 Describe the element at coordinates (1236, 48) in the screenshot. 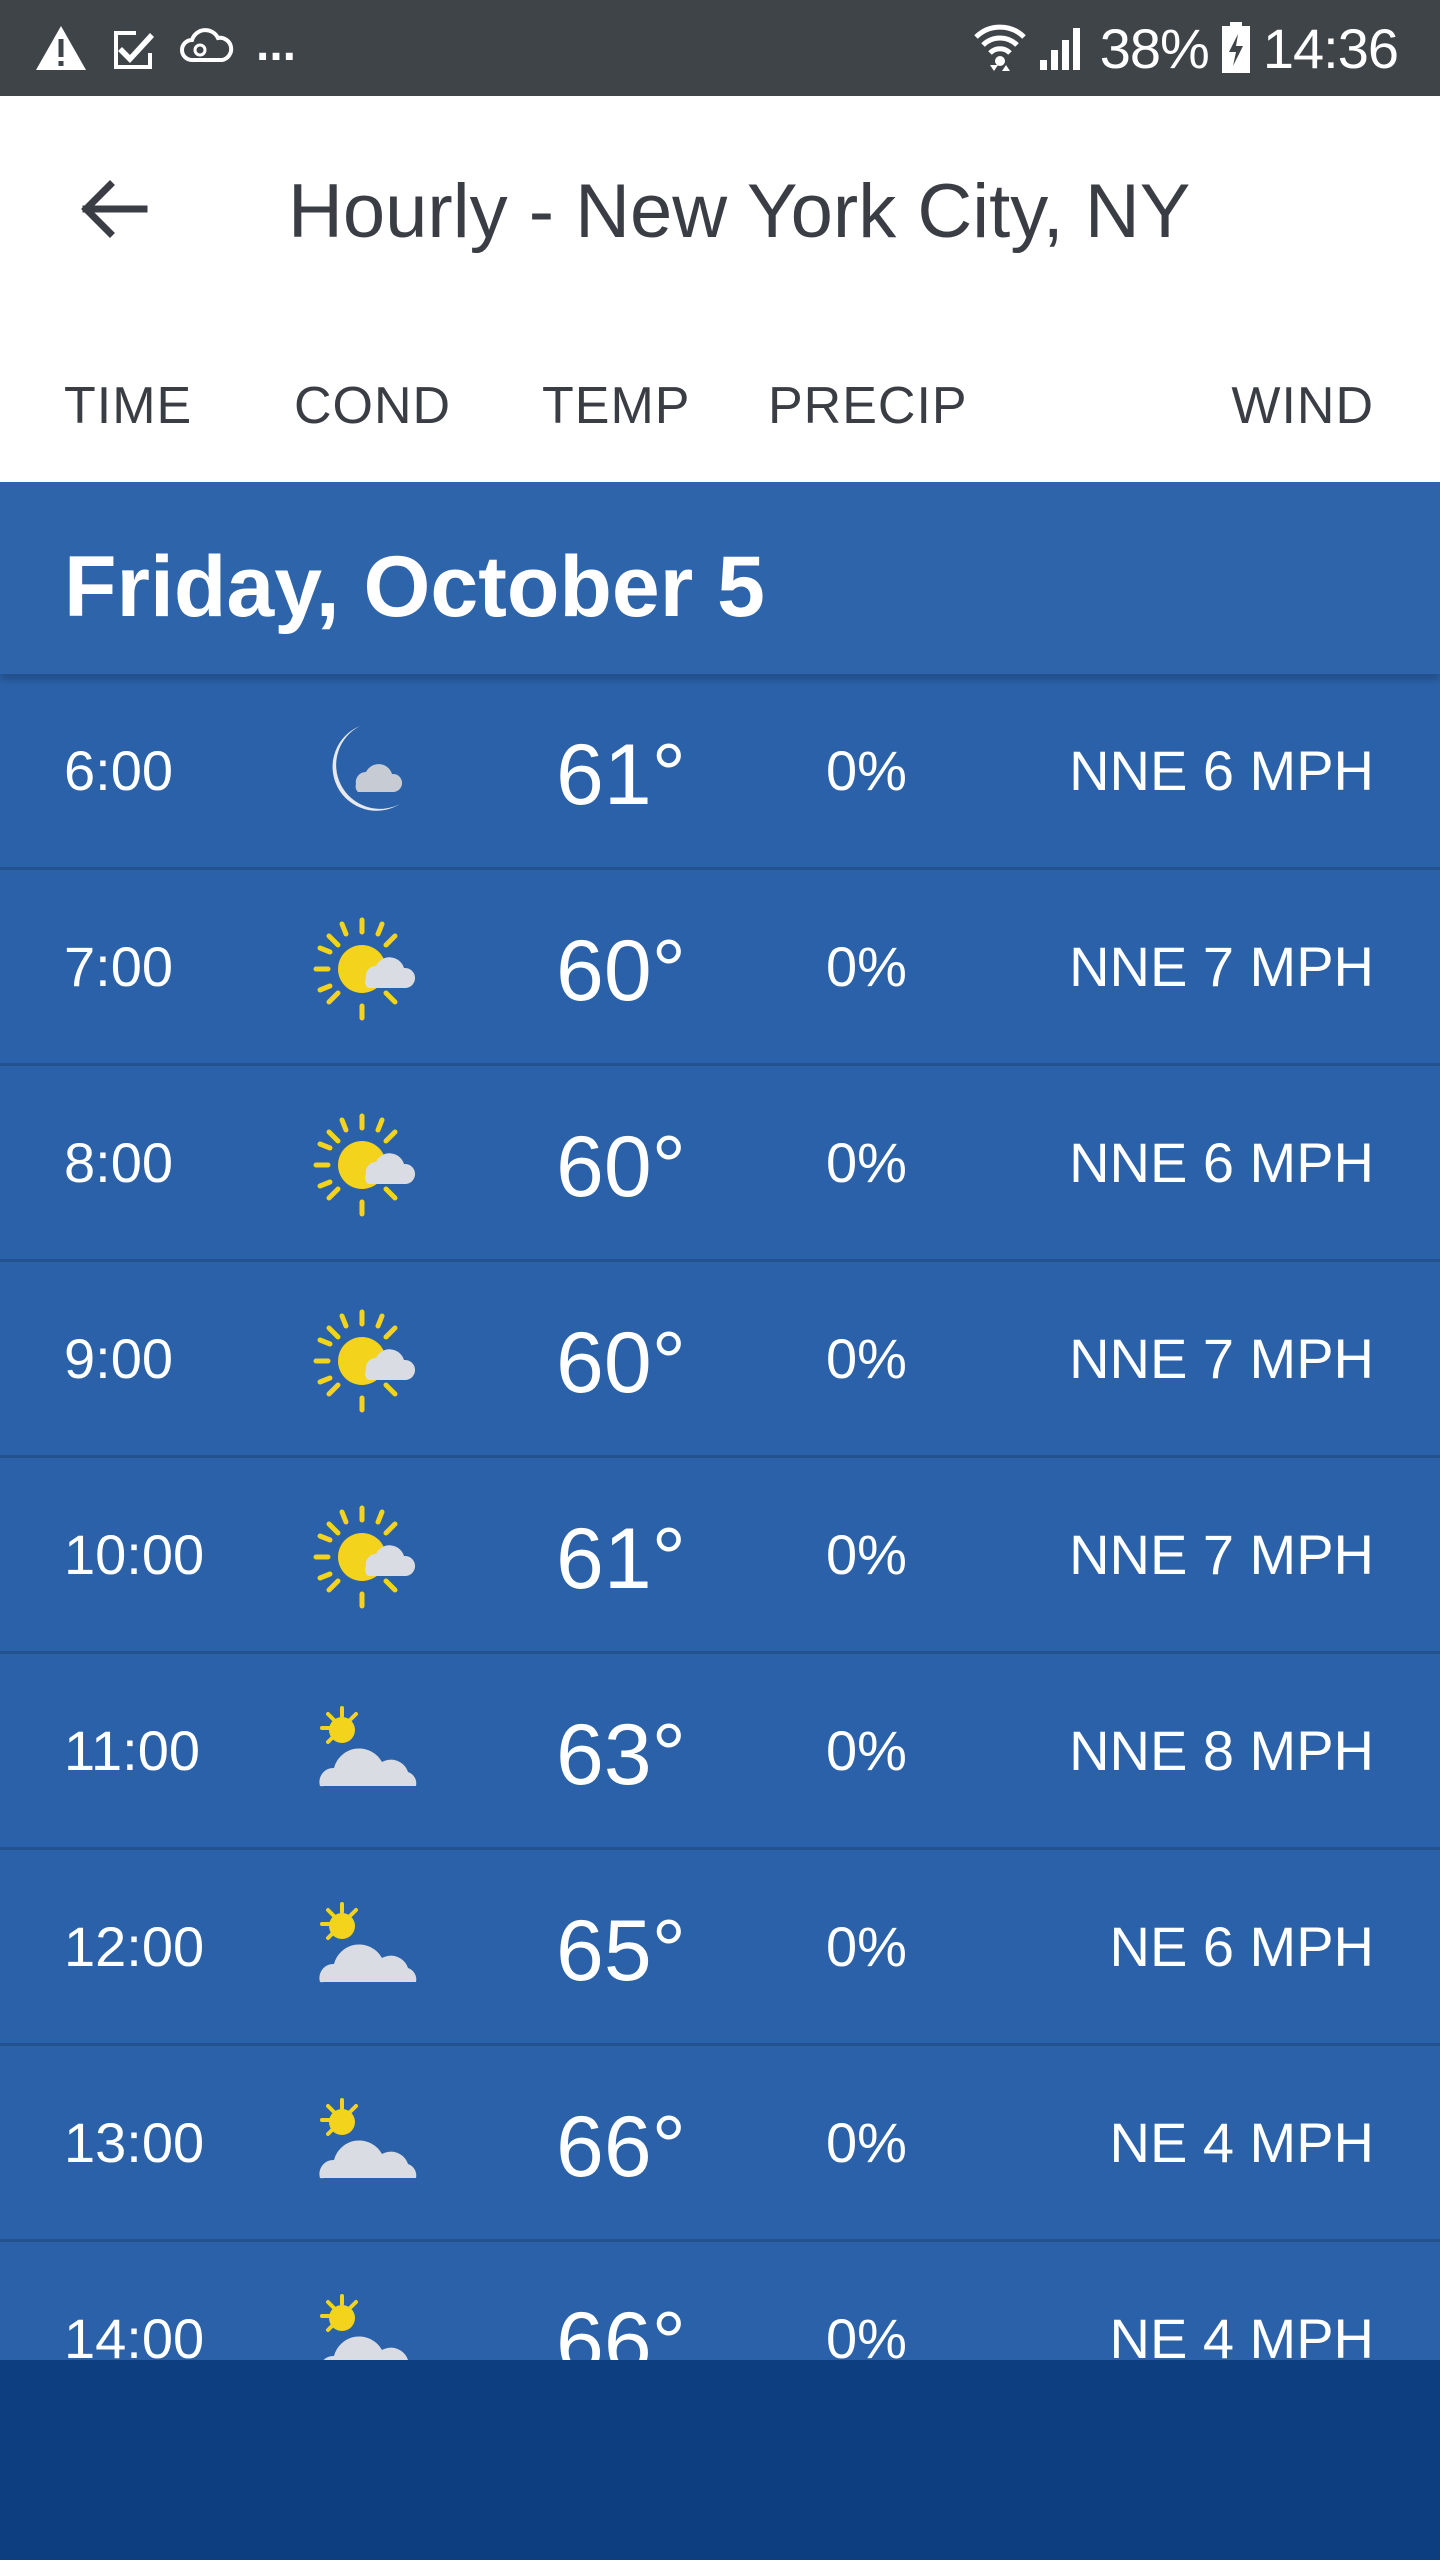

I see `battery-icon` at that location.